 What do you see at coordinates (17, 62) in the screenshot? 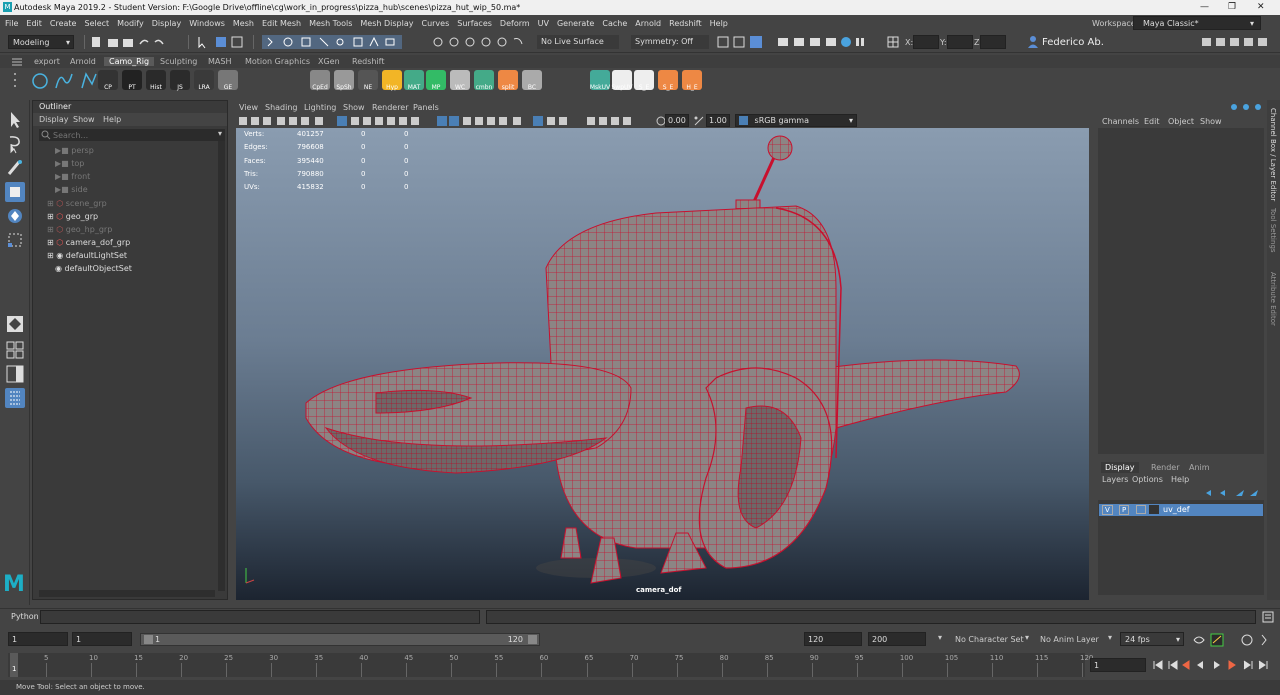
I see `shelf-settings-icon` at bounding box center [17, 62].